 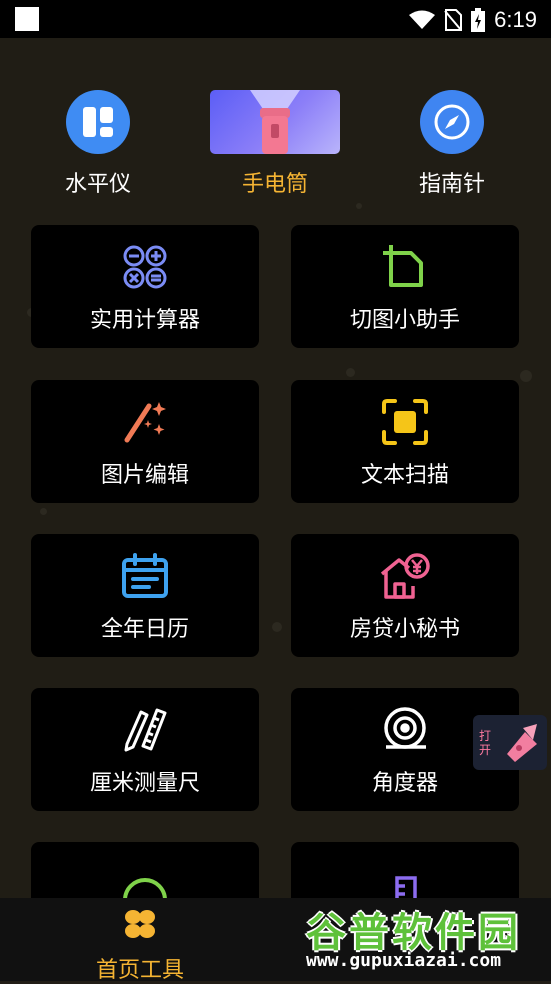 I want to click on no-sim-icon, so click(x=453, y=20).